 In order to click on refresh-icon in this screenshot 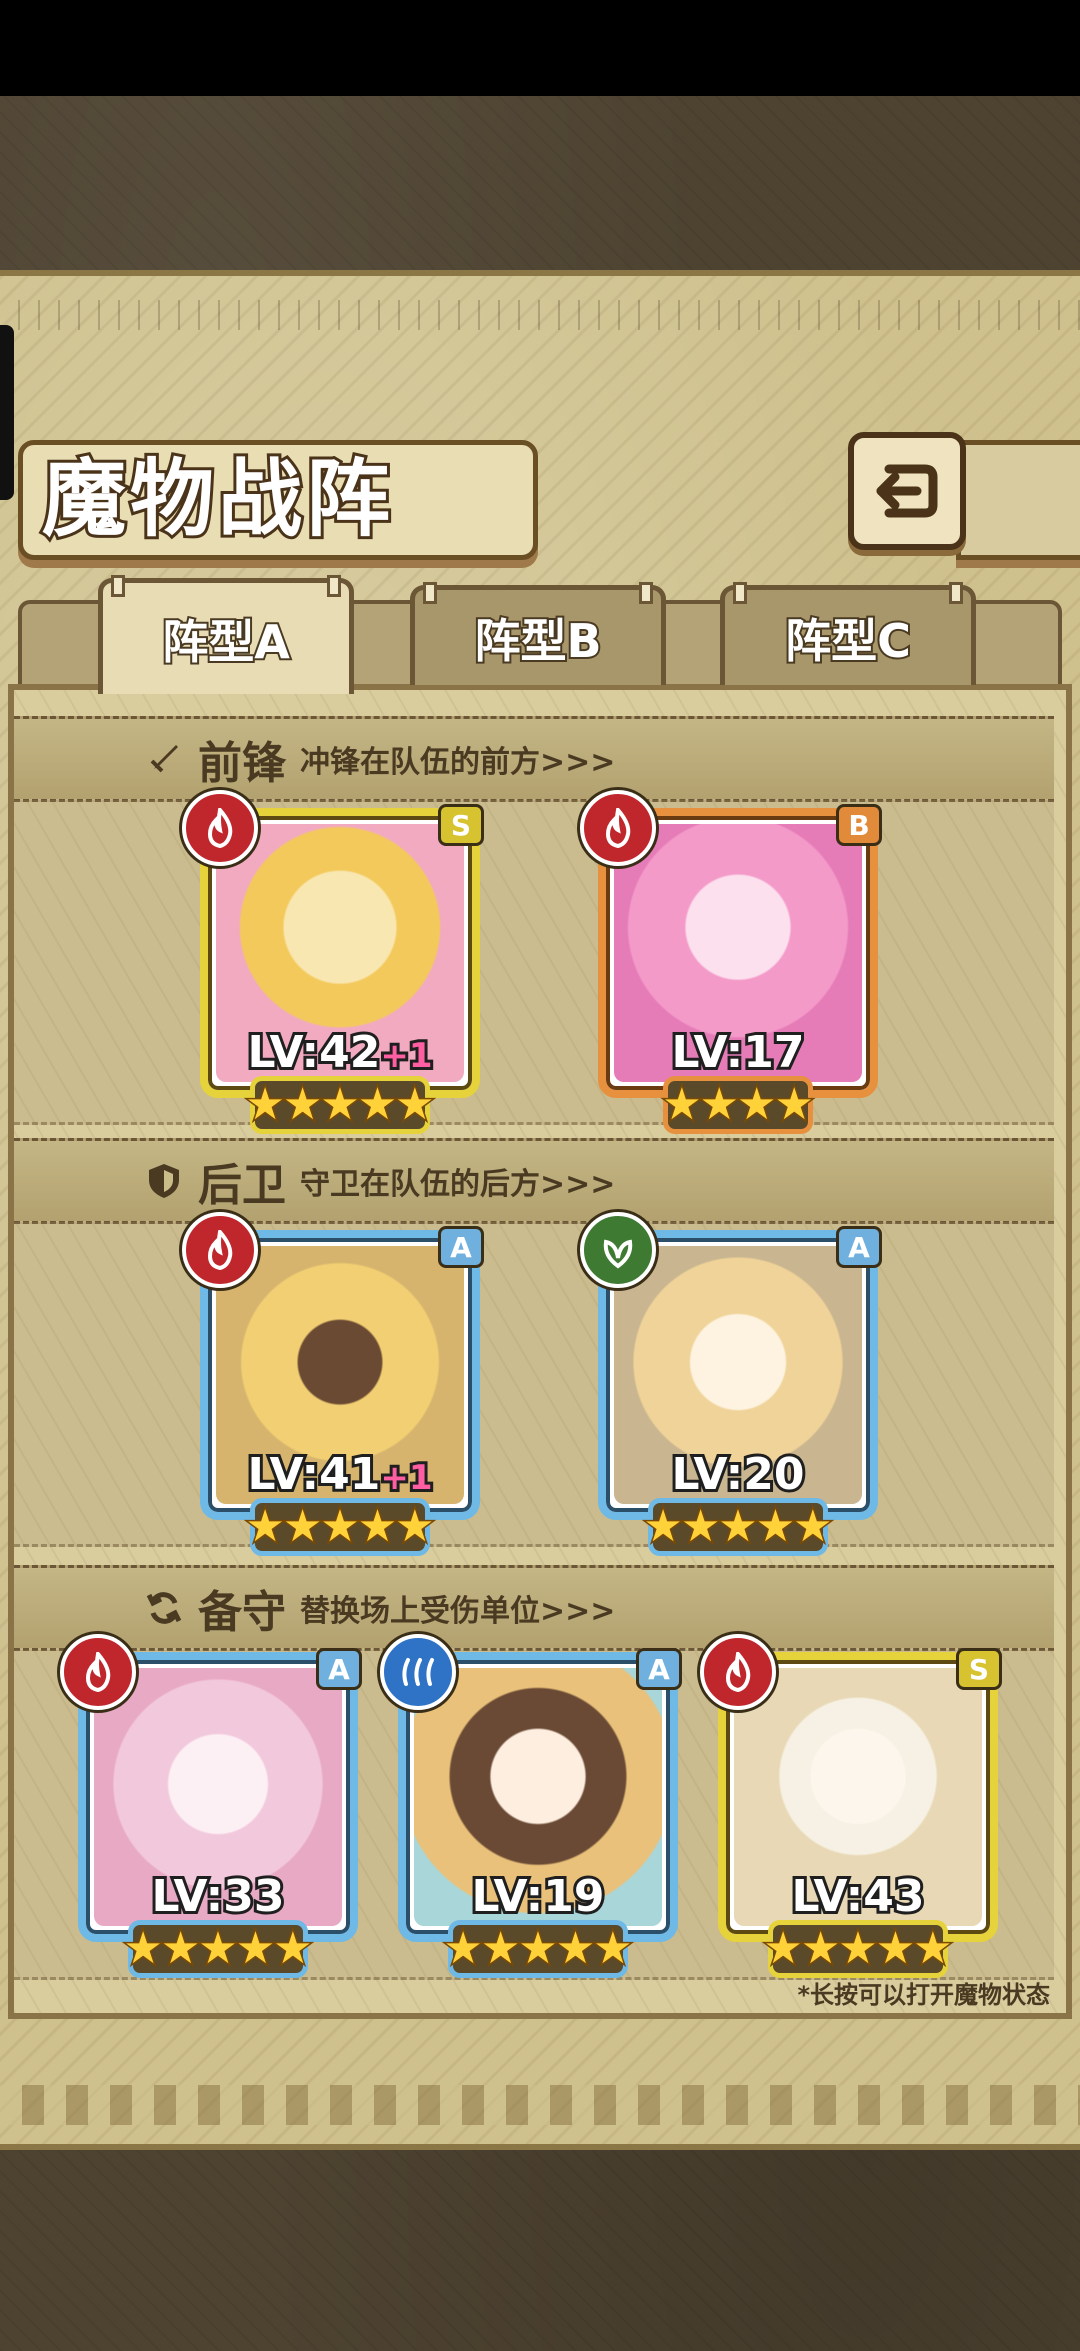, I will do `click(164, 1608)`.